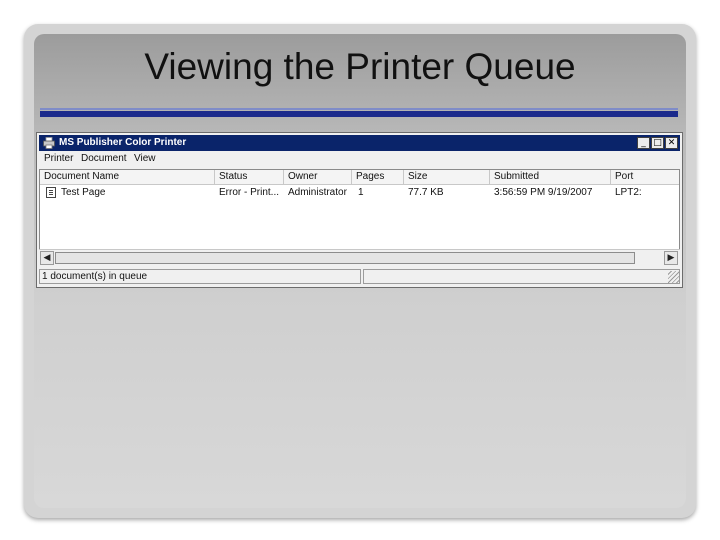 The image size is (720, 540). What do you see at coordinates (200, 276) in the screenshot?
I see `status-text: 1 document(s) in queue` at bounding box center [200, 276].